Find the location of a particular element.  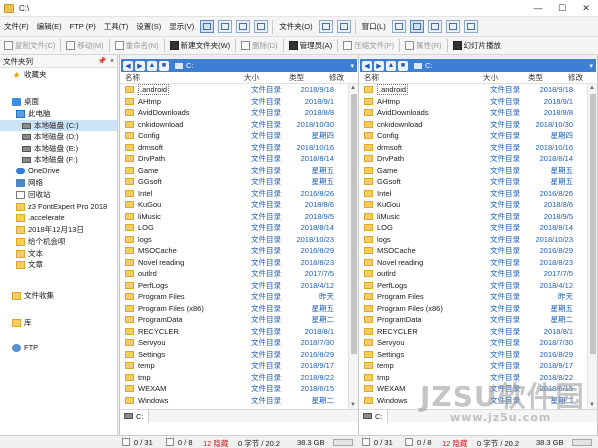

view-icons-icon is located at coordinates (243, 26).